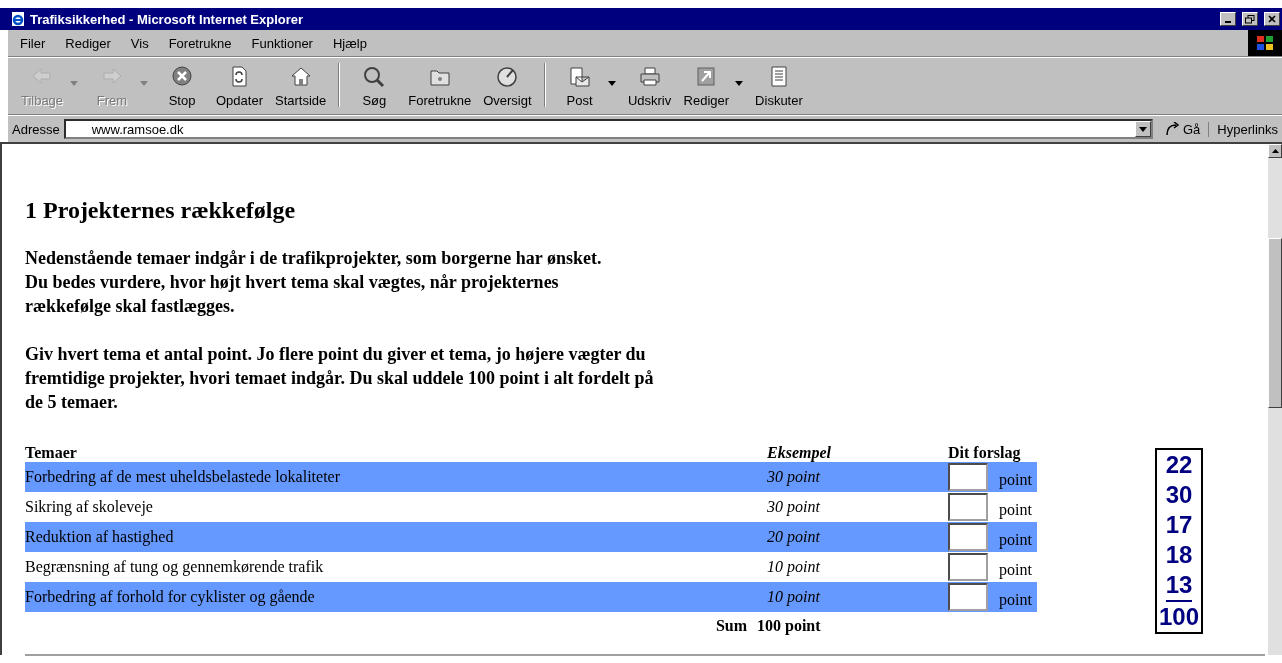  What do you see at coordinates (1179, 586) in the screenshot?
I see `tally-number: 13` at bounding box center [1179, 586].